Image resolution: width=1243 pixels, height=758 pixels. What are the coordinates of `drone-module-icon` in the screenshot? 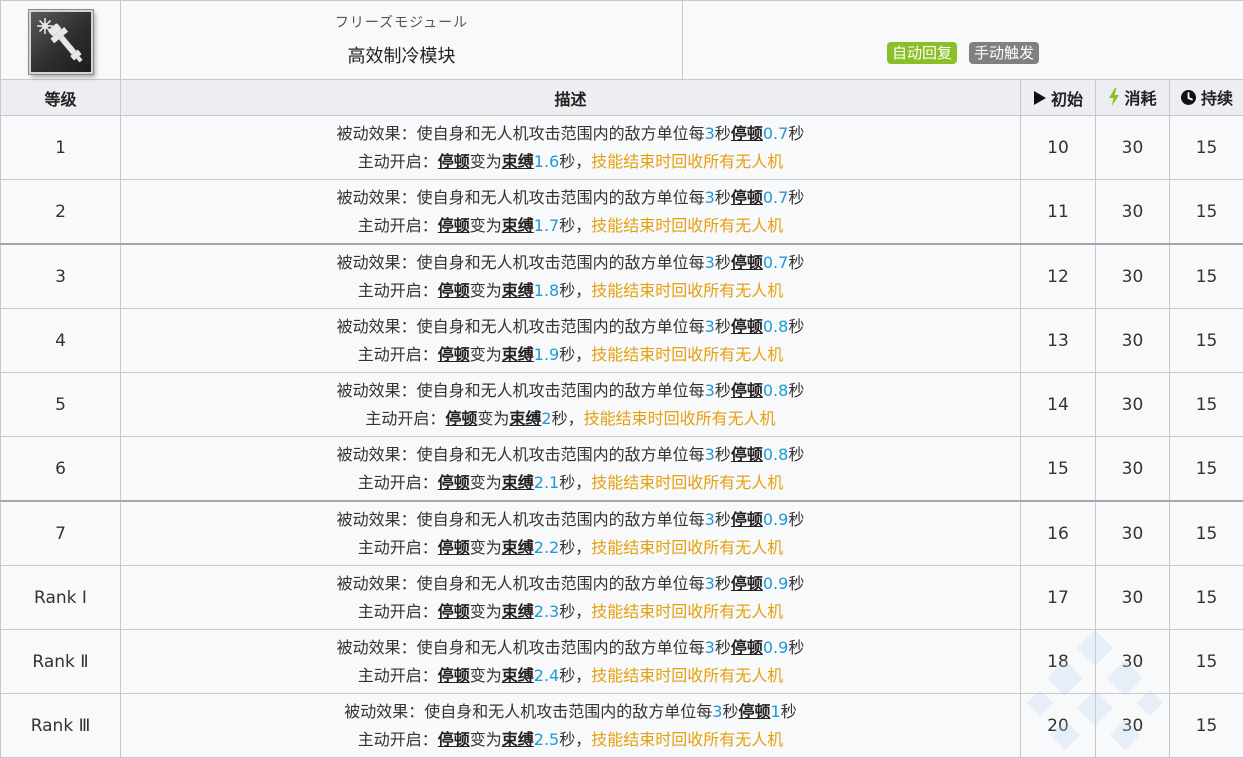 It's located at (61, 42).